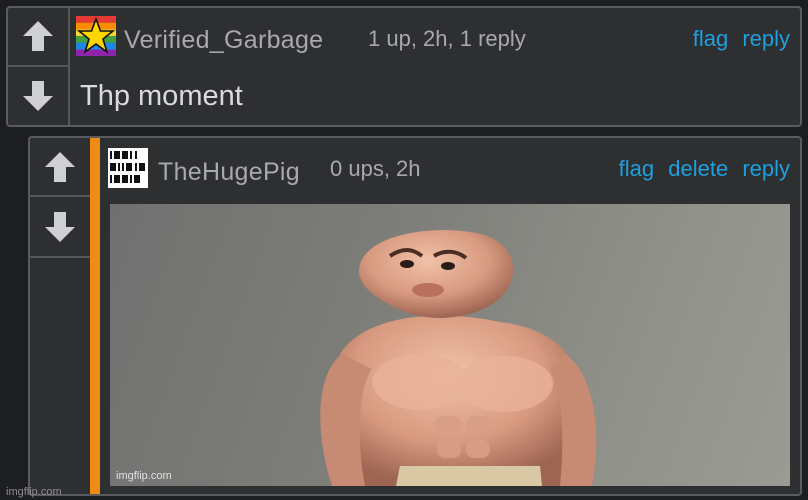 The height and width of the screenshot is (500, 808). I want to click on rainbow-star-icon, so click(96, 36).